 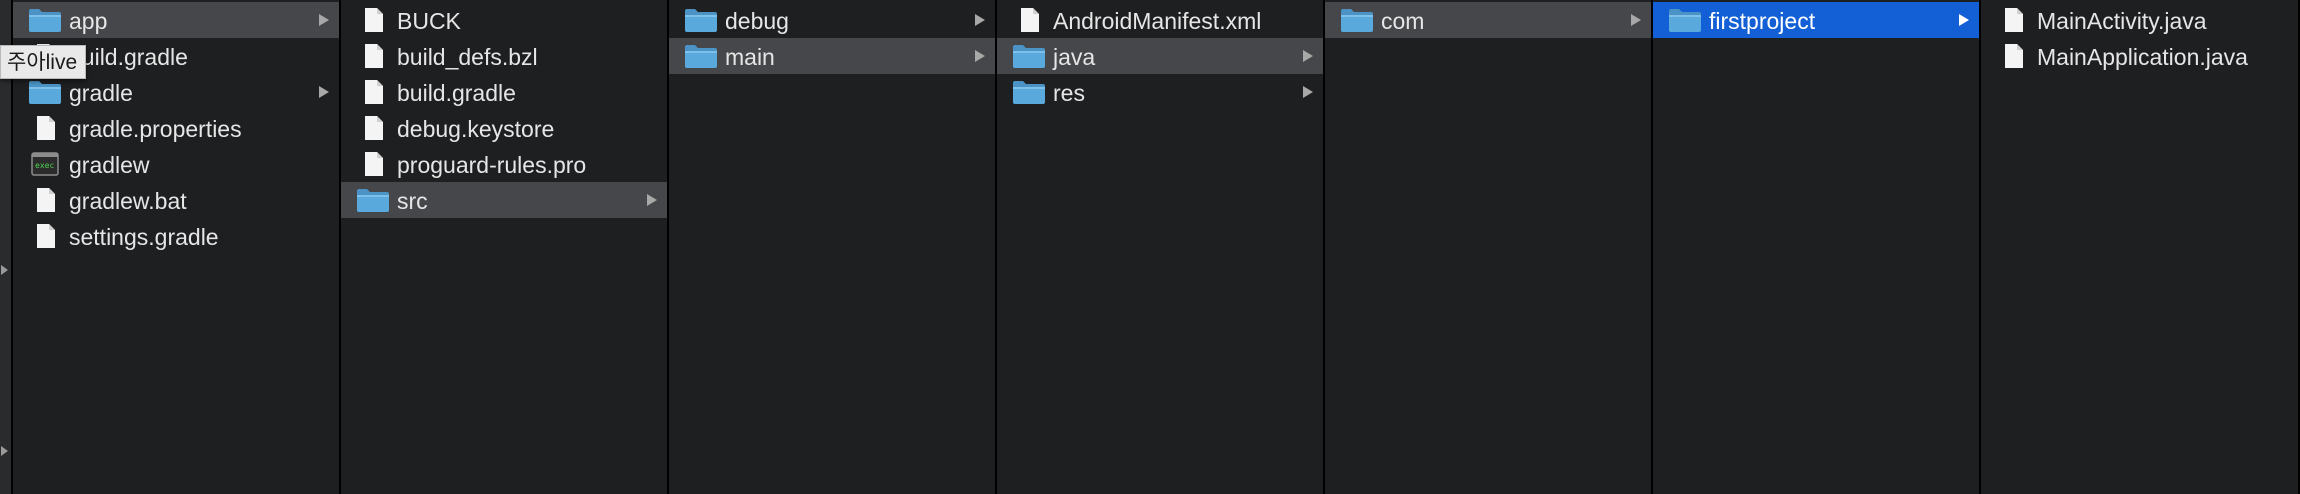 I want to click on item-label: MainApplication.java, so click(x=2142, y=57).